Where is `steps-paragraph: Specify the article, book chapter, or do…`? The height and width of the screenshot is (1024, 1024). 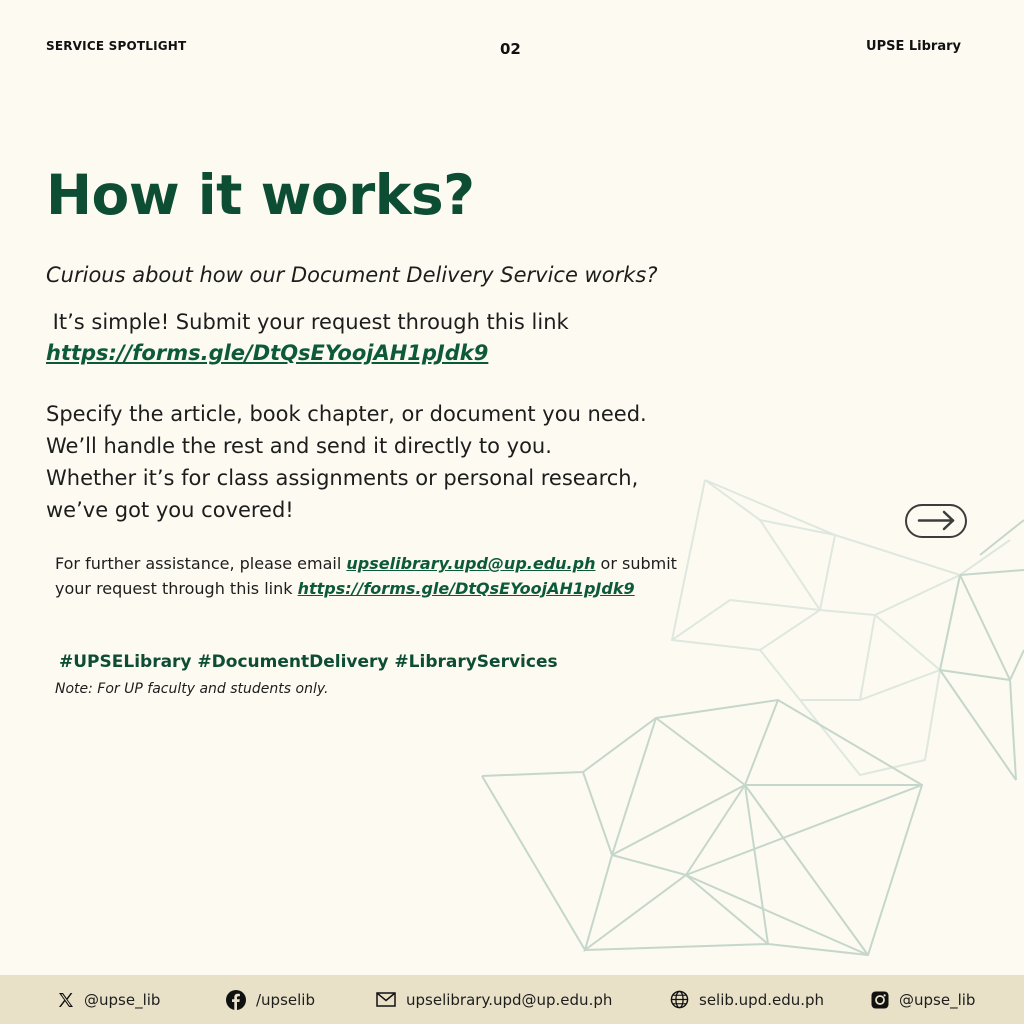 steps-paragraph: Specify the article, book chapter, or do… is located at coordinates (346, 462).